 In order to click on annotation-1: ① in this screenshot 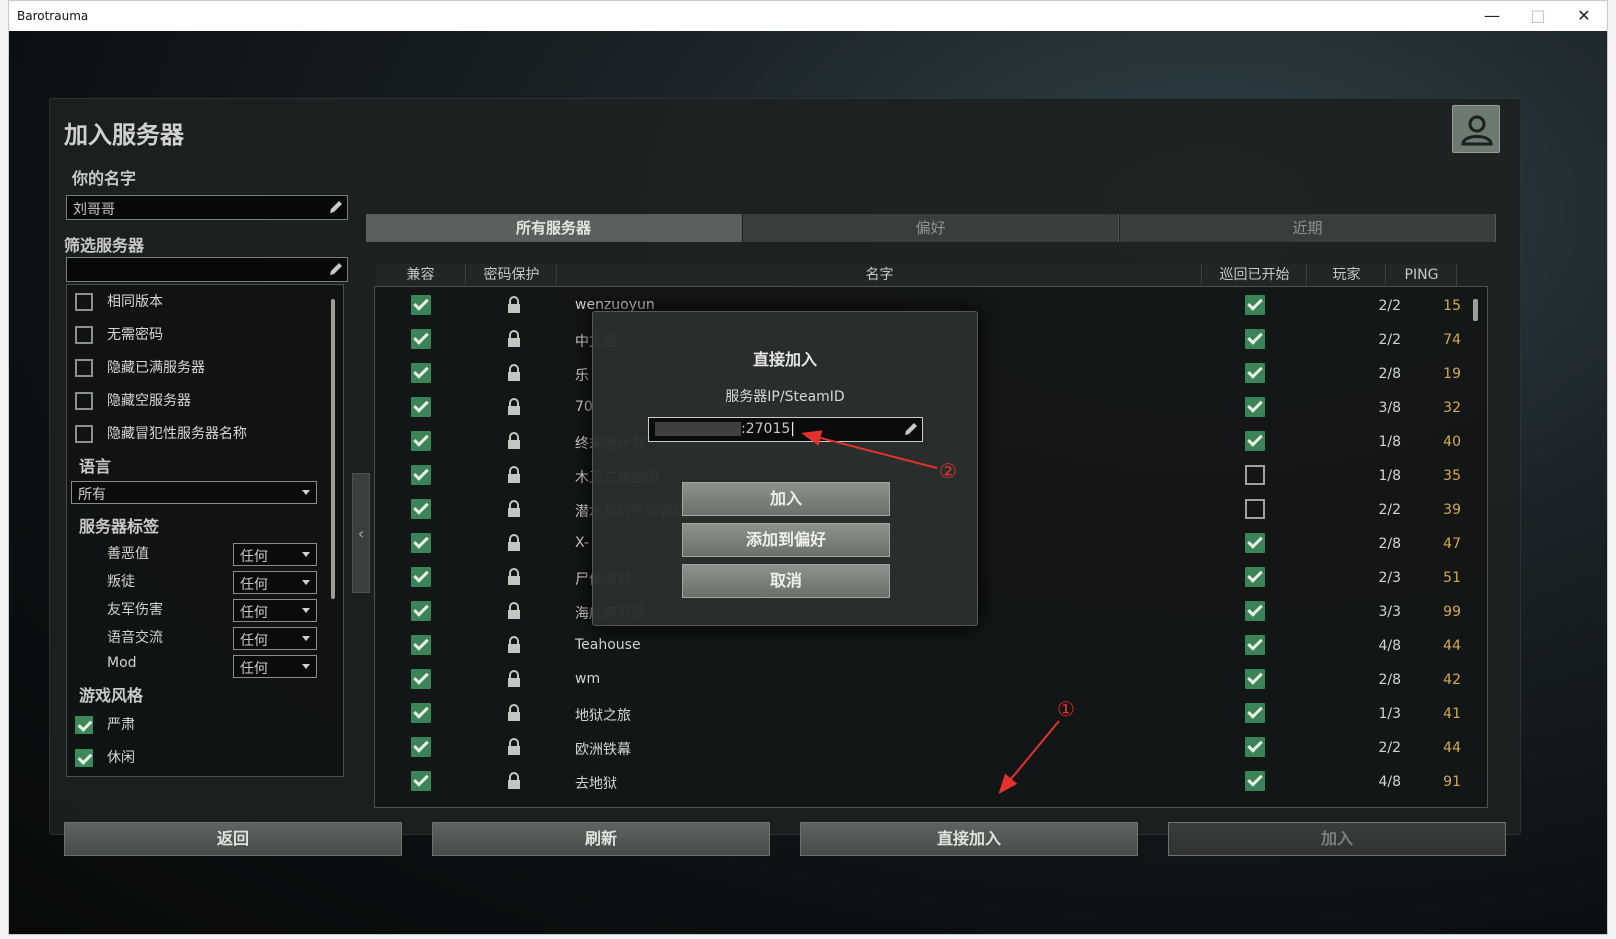, I will do `click(1066, 709)`.